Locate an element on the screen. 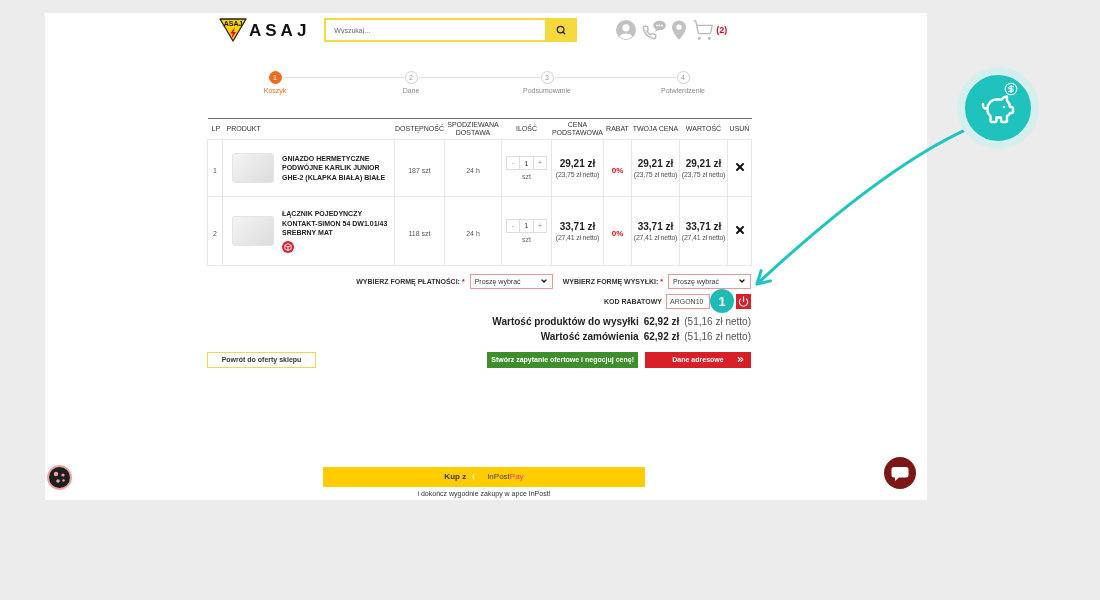 The image size is (1100, 600). search-button is located at coordinates (561, 30).